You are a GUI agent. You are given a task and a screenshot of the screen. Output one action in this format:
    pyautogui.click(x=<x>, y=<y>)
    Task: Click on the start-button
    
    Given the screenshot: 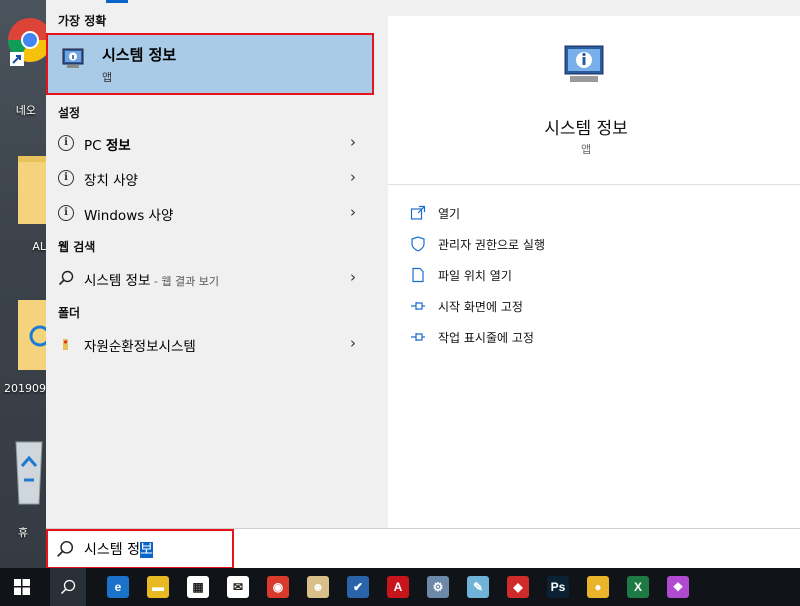 What is the action you would take?
    pyautogui.click(x=22, y=587)
    